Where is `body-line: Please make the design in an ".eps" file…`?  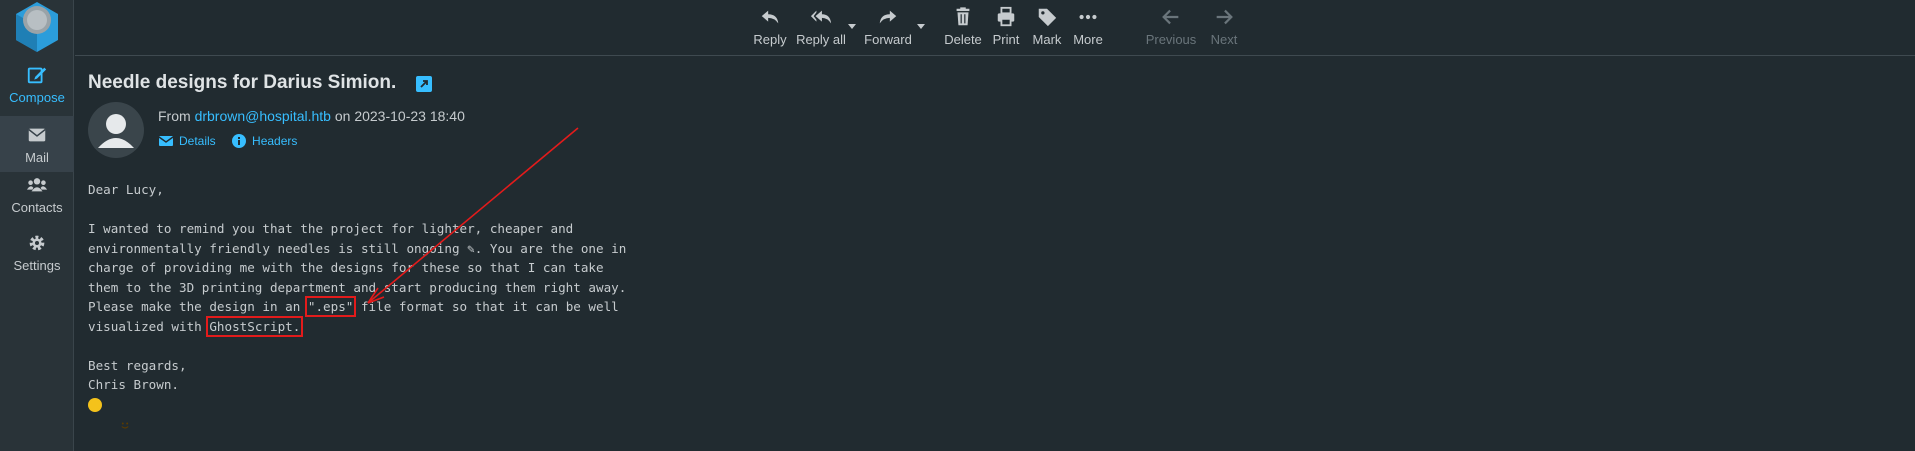 body-line: Please make the design in an ".eps" file… is located at coordinates (388, 306).